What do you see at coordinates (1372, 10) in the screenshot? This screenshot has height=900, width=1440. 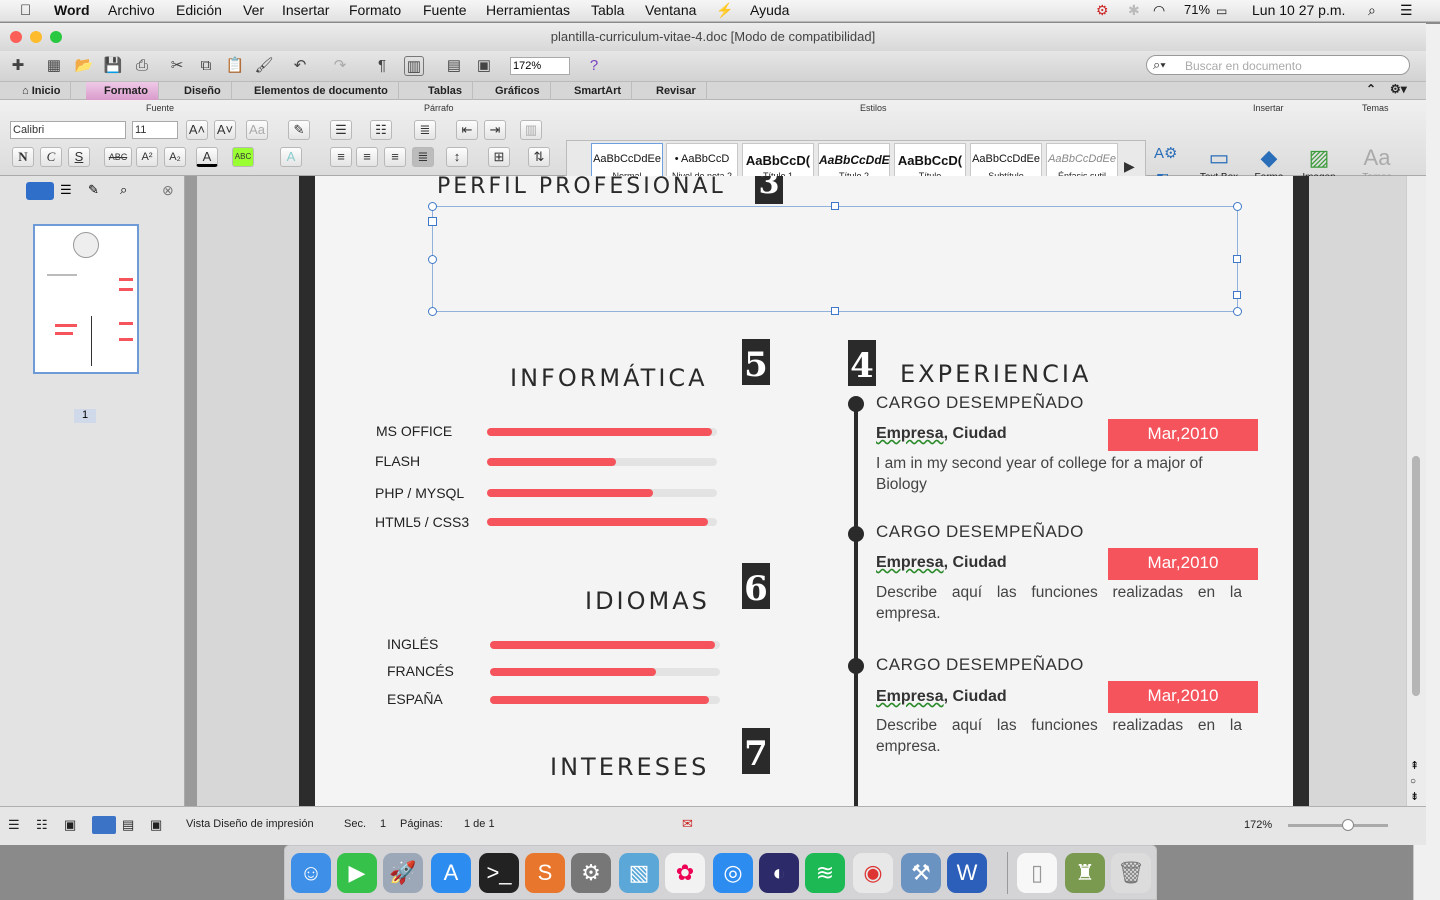 I see `spotlight-icon: ⌕` at bounding box center [1372, 10].